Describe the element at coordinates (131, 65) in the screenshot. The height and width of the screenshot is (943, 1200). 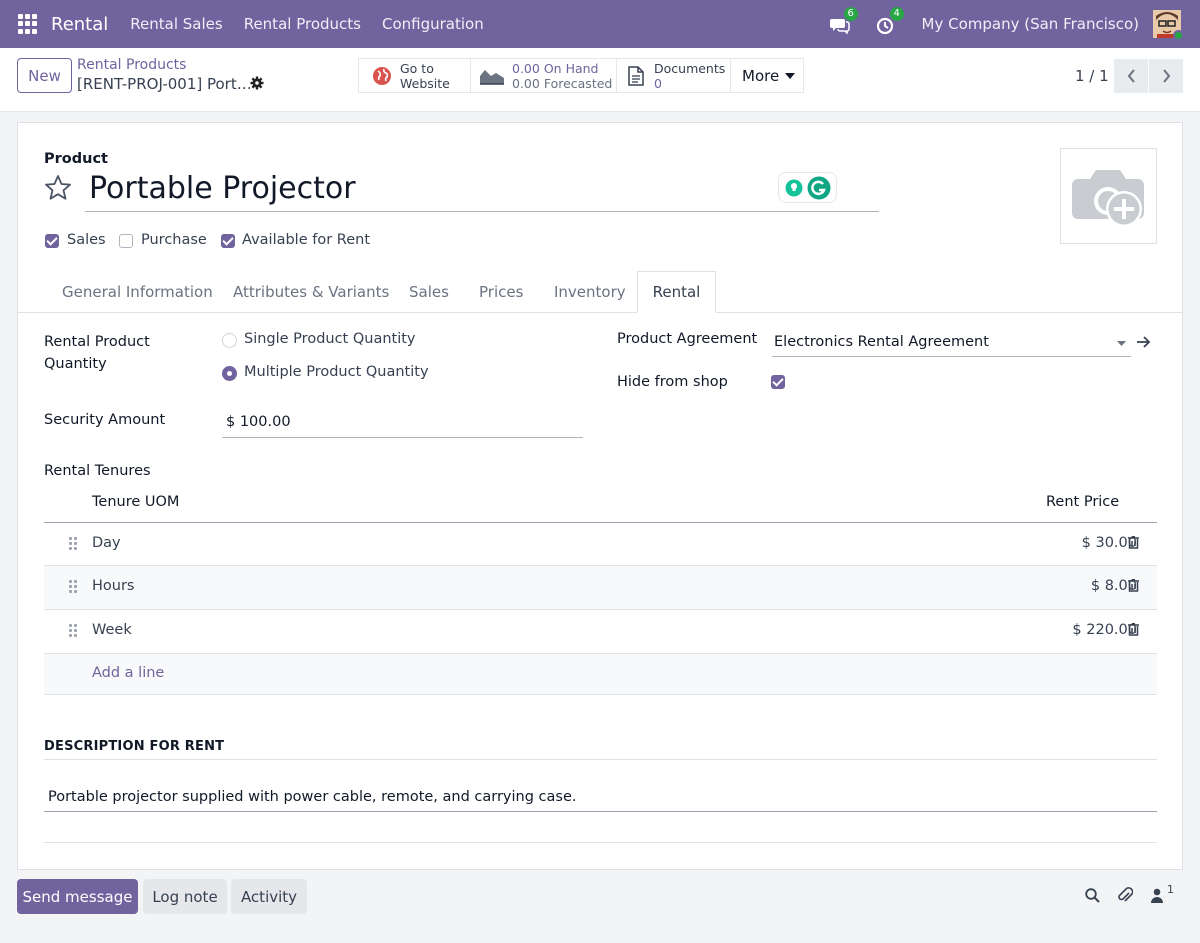
I see `breadcrumb-parent: Rental Products` at that location.